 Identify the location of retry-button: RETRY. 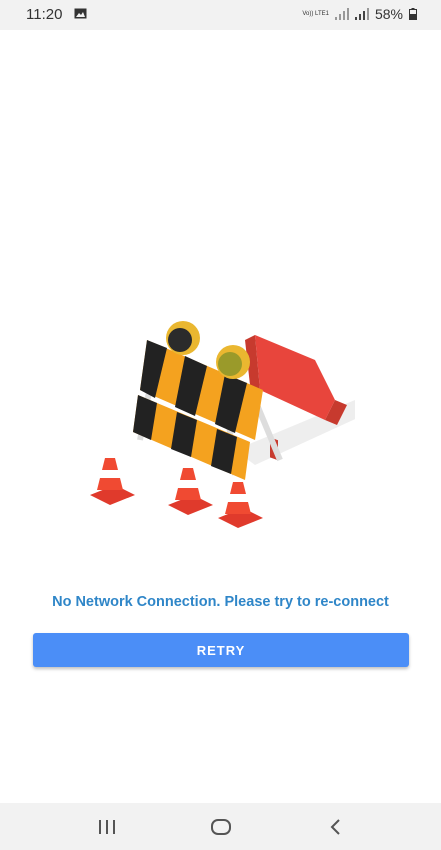
(221, 650).